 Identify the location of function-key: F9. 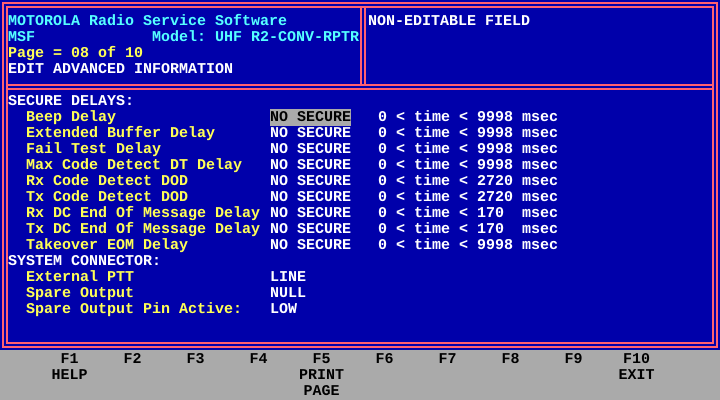
(573, 376).